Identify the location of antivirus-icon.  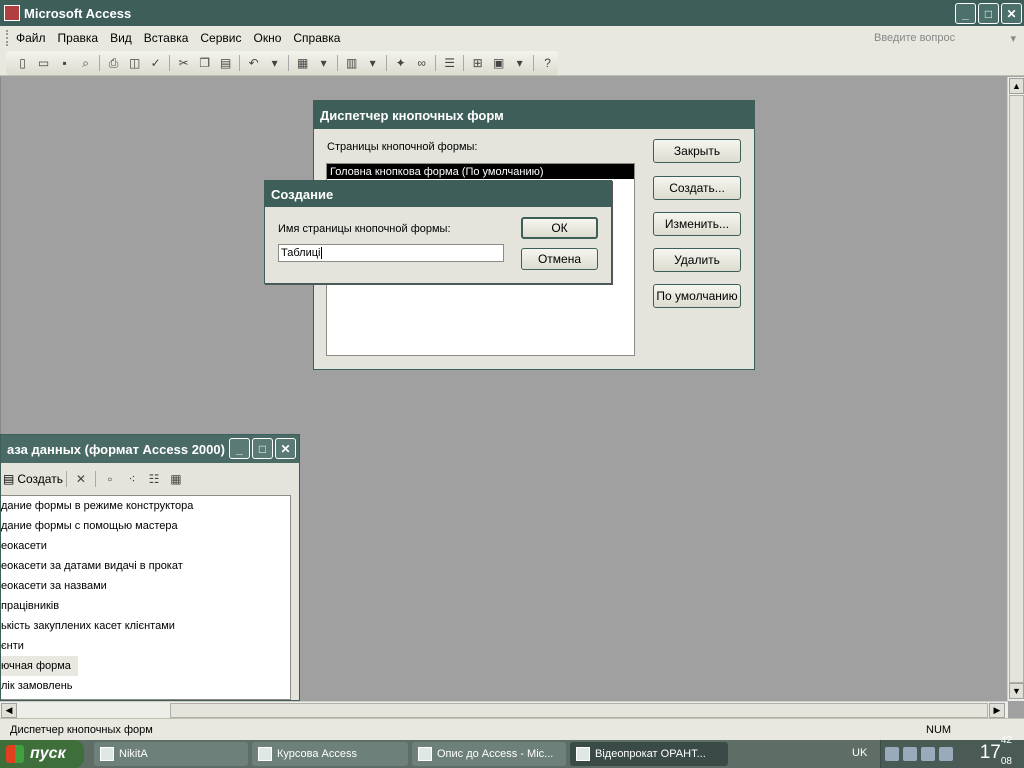
(946, 754).